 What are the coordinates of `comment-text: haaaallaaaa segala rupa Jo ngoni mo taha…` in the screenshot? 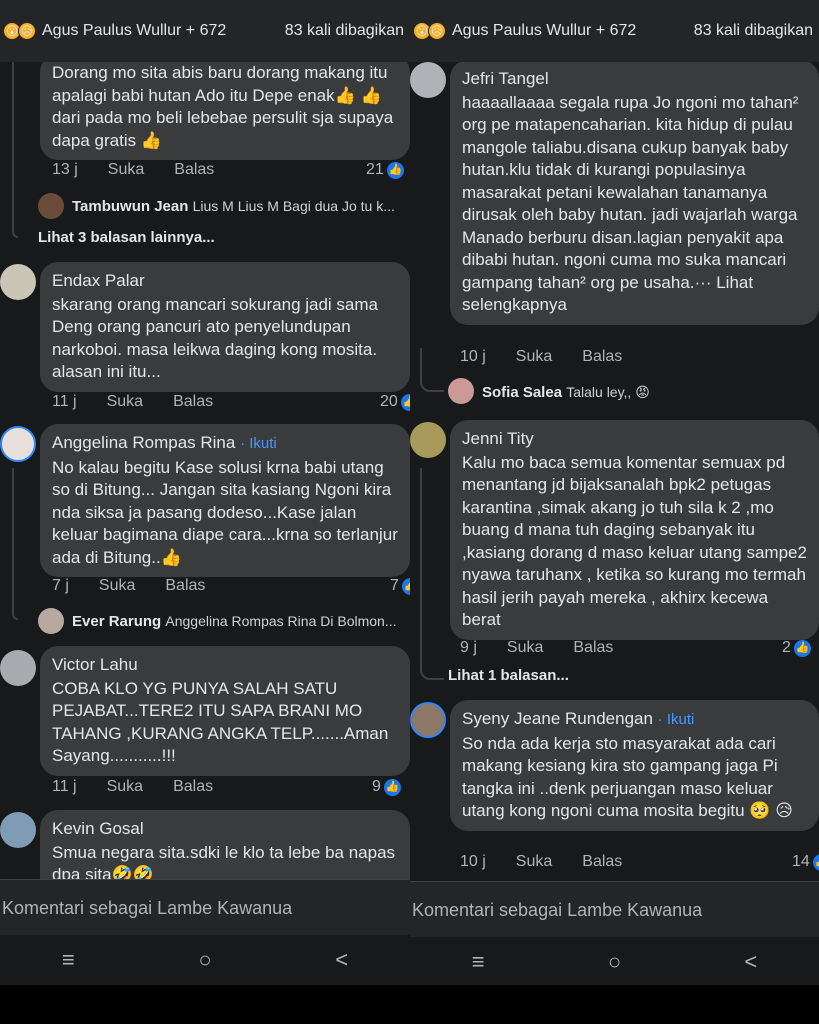 It's located at (630, 203).